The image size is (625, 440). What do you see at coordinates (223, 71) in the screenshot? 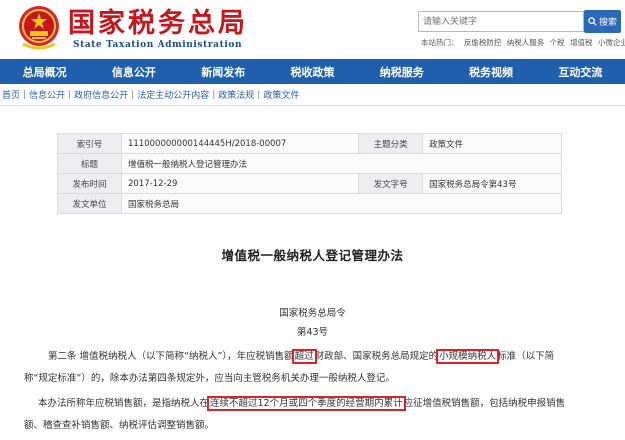
I see `nav-item-news: 新闻发布` at bounding box center [223, 71].